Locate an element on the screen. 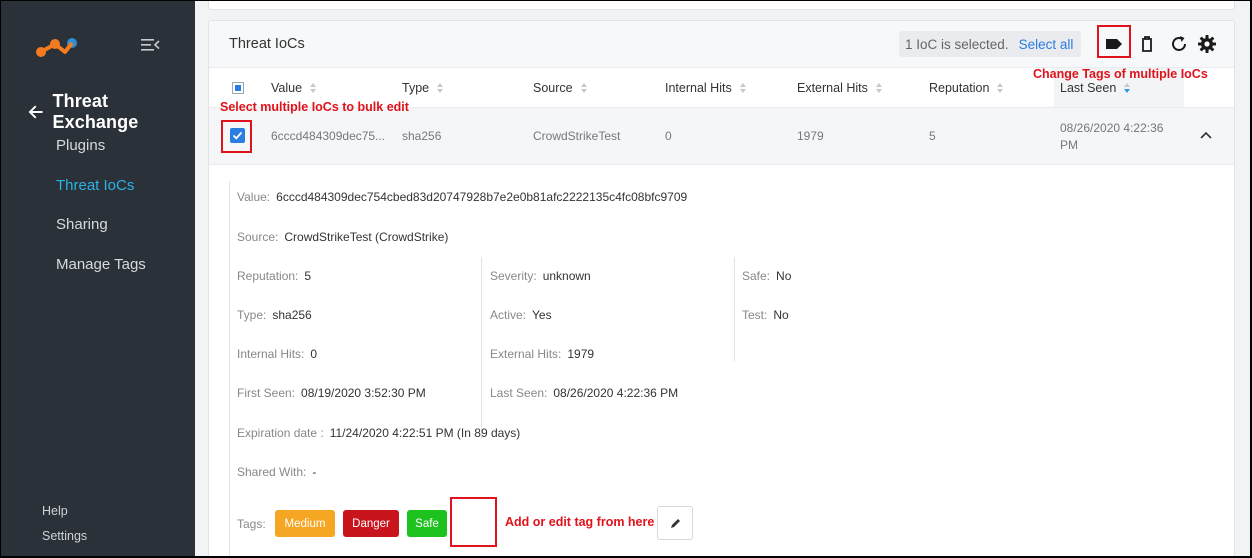 The height and width of the screenshot is (558, 1252). refresh-icon is located at coordinates (1179, 44).